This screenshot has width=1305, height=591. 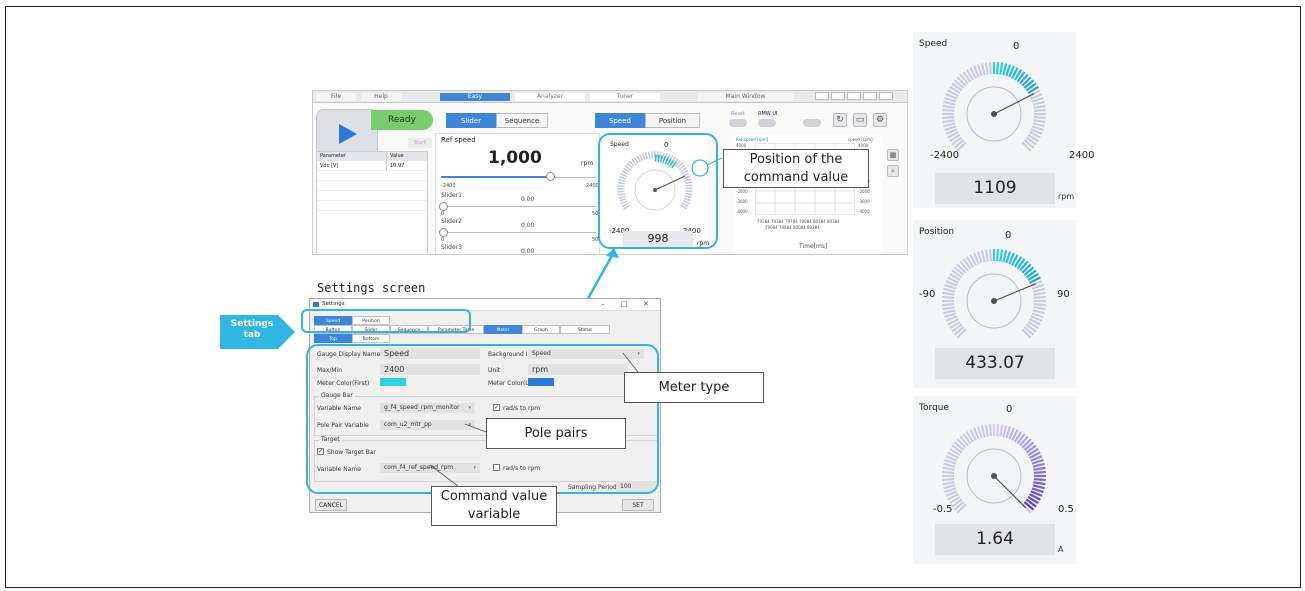 What do you see at coordinates (937, 232) in the screenshot?
I see `gauge-title: Position` at bounding box center [937, 232].